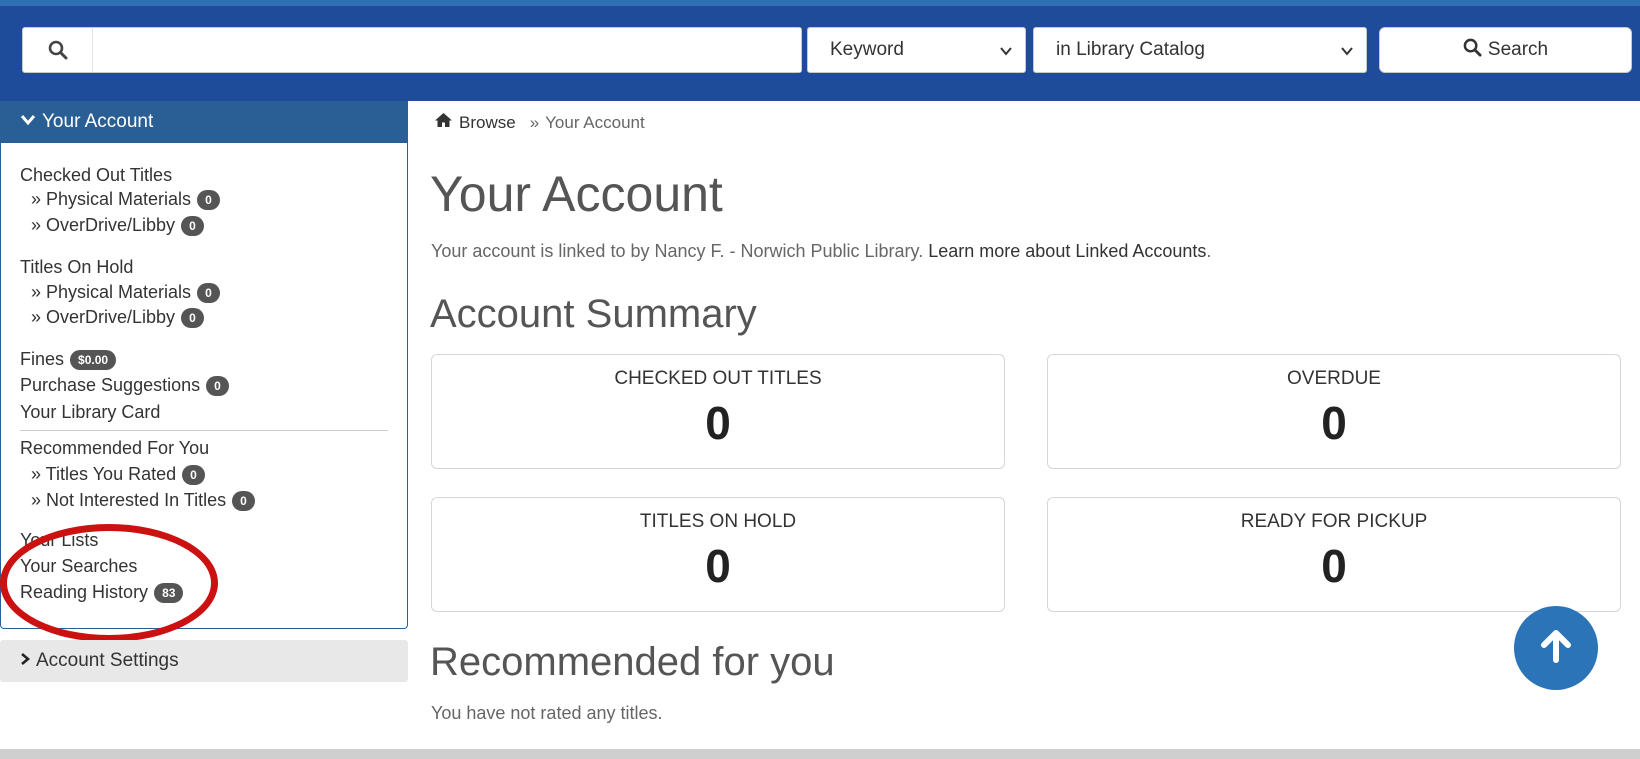 The height and width of the screenshot is (759, 1640). I want to click on summary-card-overdue: OVERDUE 0, so click(1334, 411).